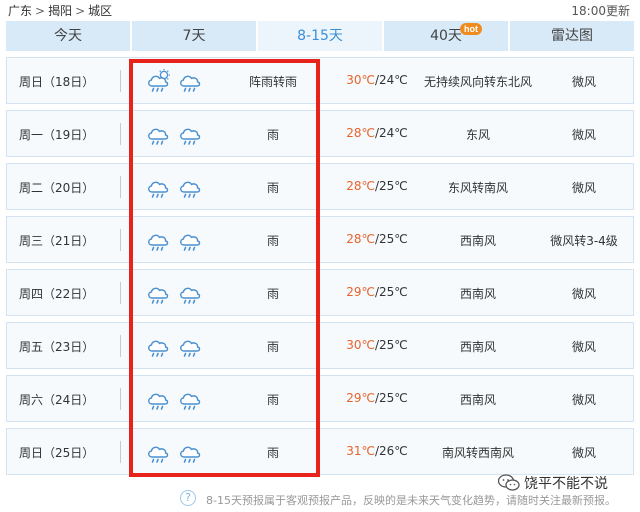 This screenshot has height=512, width=640. I want to click on forecast-wind: 无持续风向转东北风, so click(477, 82).